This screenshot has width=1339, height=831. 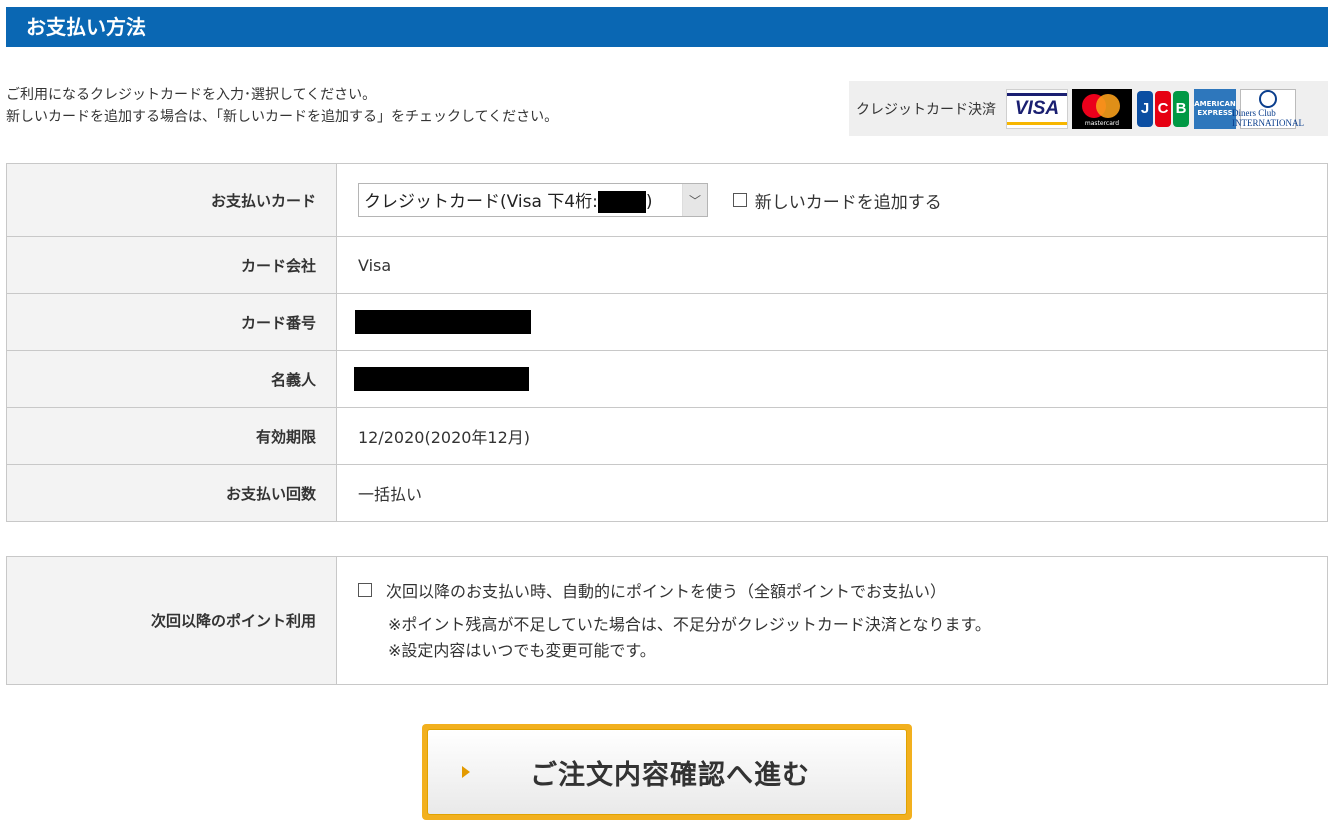 I want to click on intro-line-2: 新しいカードを追加する場合は、「新しいカードを追加する」をチェックしてください。, so click(x=282, y=117).